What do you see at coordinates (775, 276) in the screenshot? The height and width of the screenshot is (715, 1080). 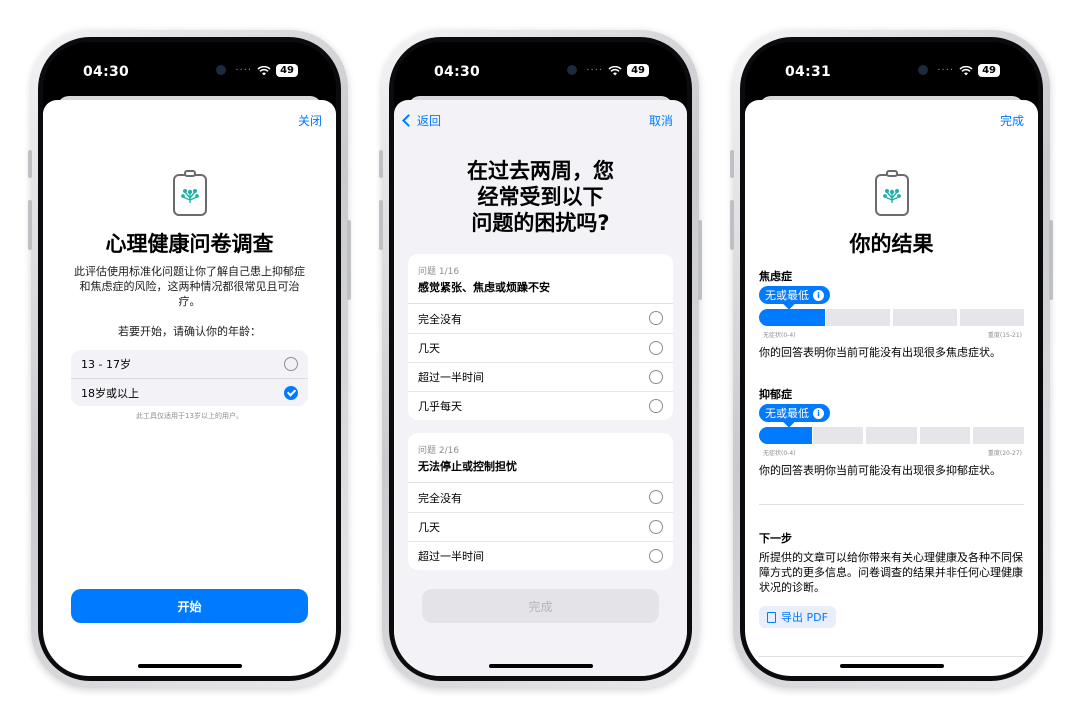 I see `anxiety-heading: 焦虑症` at bounding box center [775, 276].